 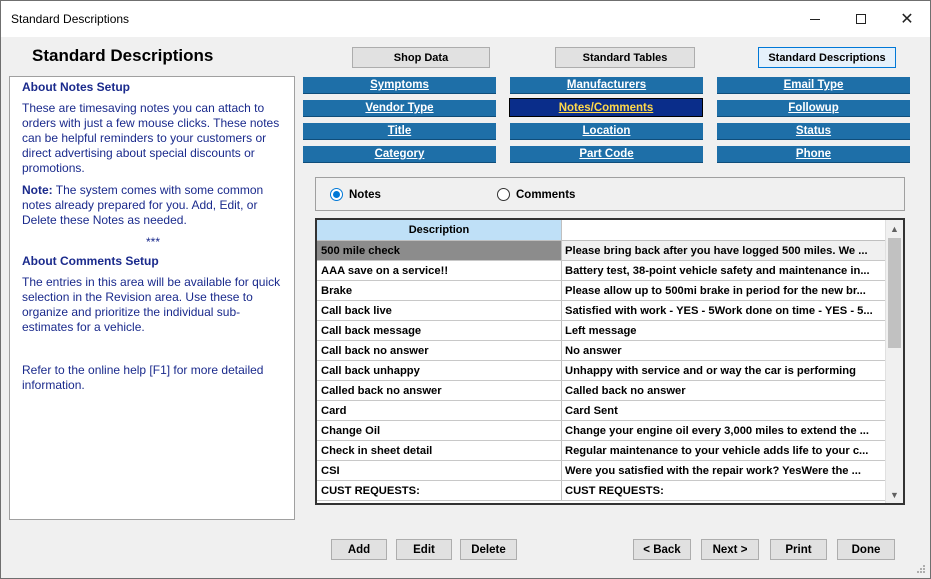 What do you see at coordinates (439, 410) in the screenshot?
I see `row-description: Card` at bounding box center [439, 410].